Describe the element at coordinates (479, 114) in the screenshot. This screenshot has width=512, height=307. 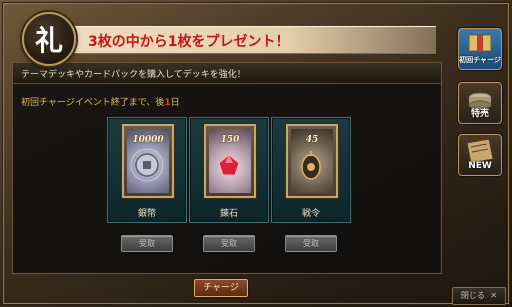
I see `side-label: 特売` at that location.